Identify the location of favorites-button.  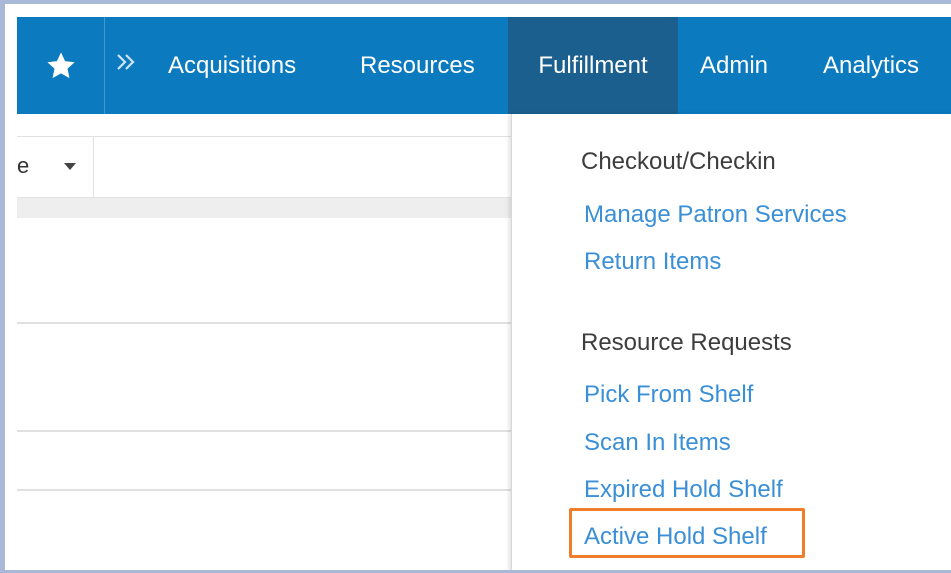
(61, 65).